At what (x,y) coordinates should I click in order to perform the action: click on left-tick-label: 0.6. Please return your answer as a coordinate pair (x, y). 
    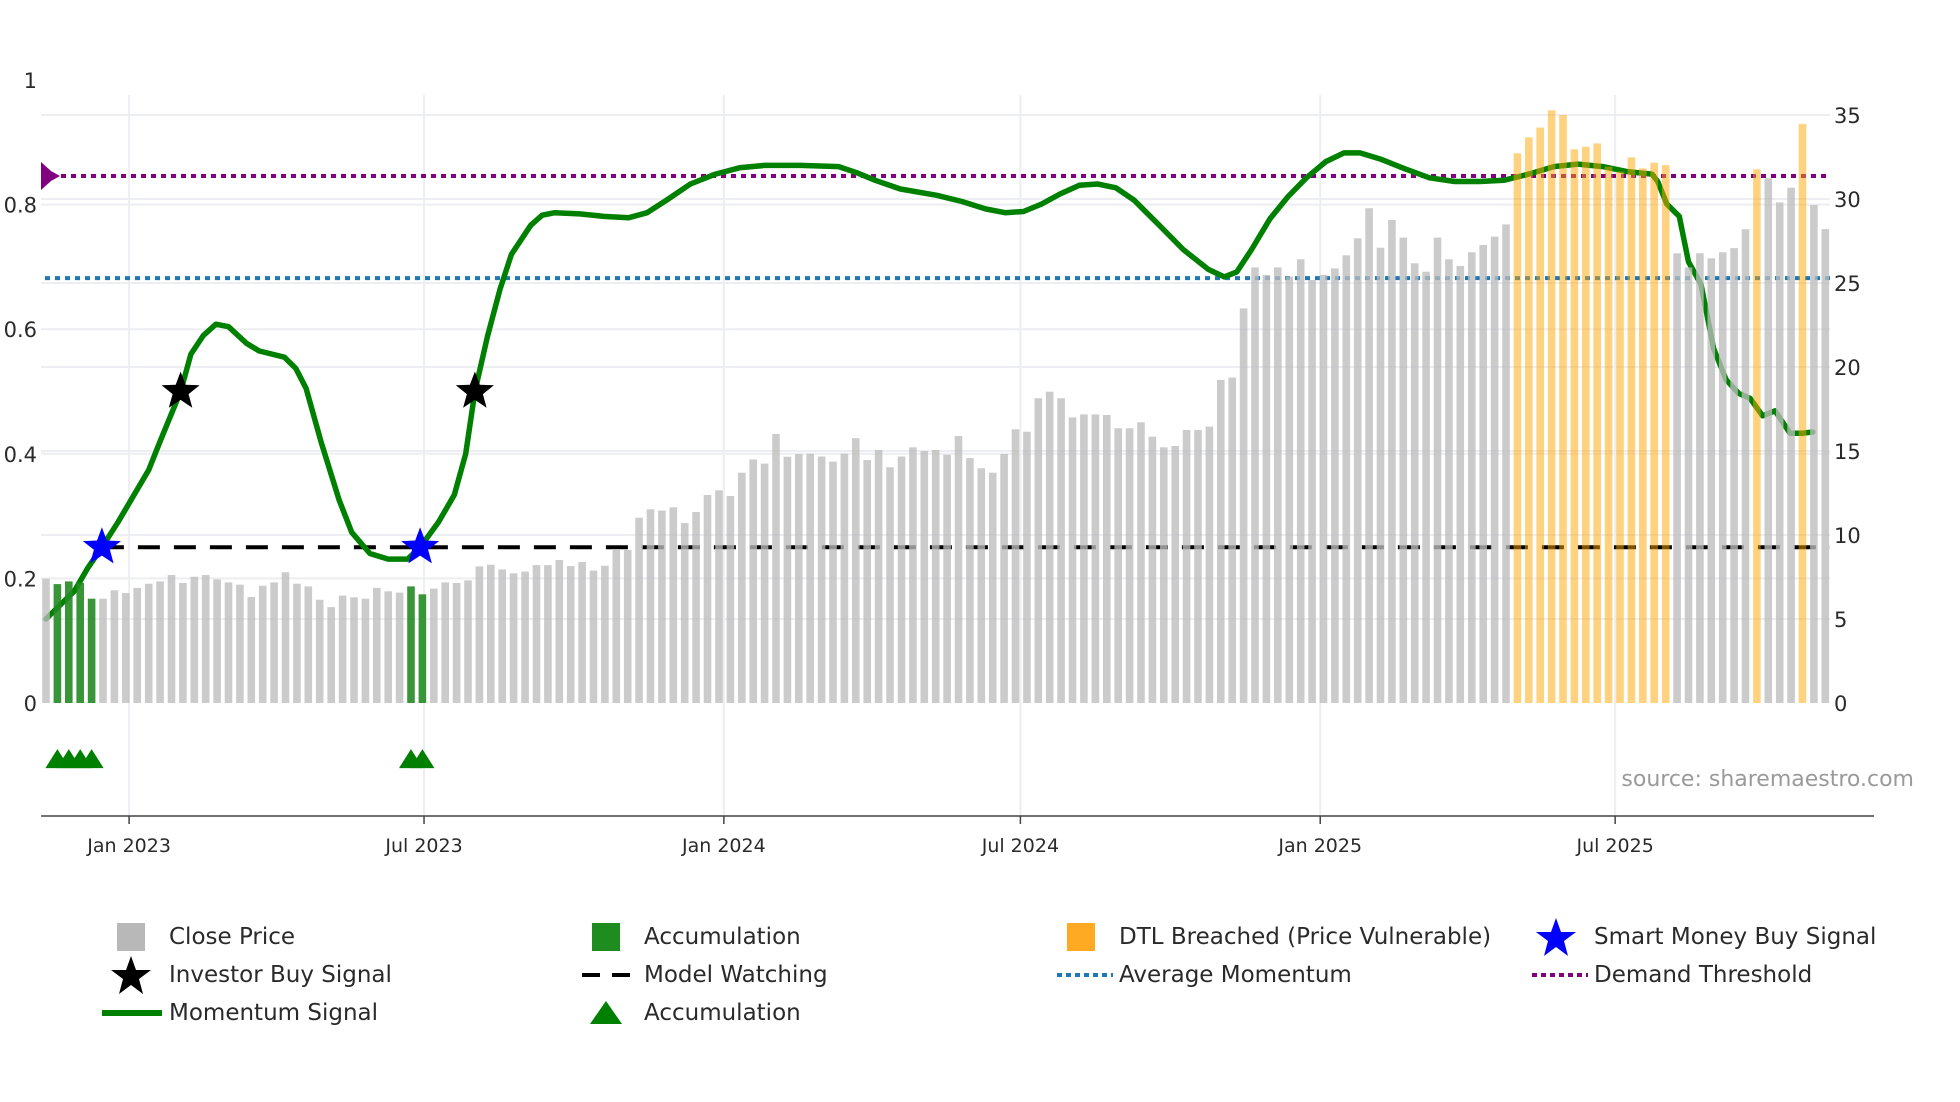
    Looking at the image, I should click on (20, 330).